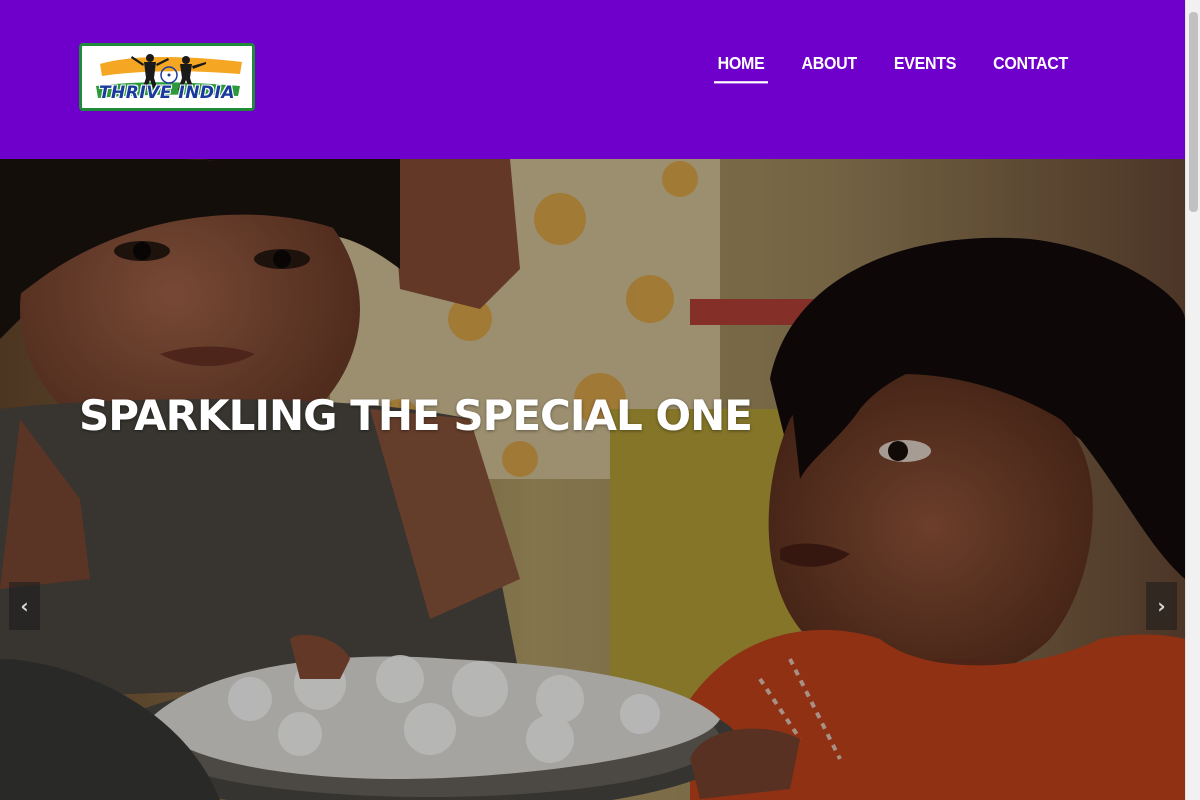 The image size is (1200, 800). Describe the element at coordinates (167, 93) in the screenshot. I see `logo-text: THRIVE INDIA` at that location.